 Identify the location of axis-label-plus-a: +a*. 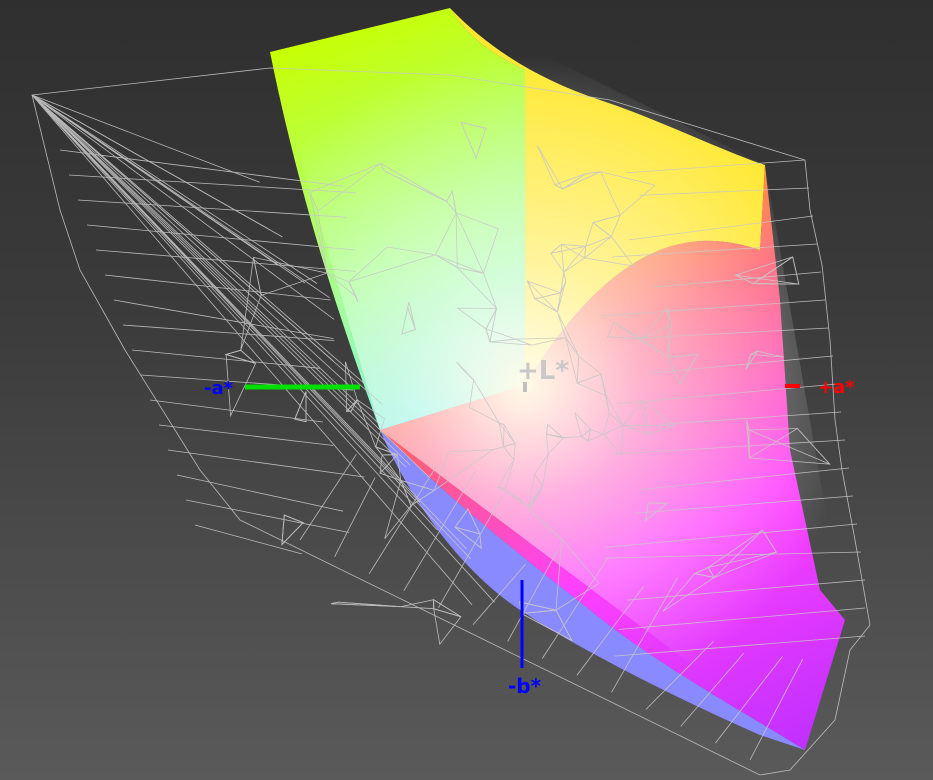
(836, 387).